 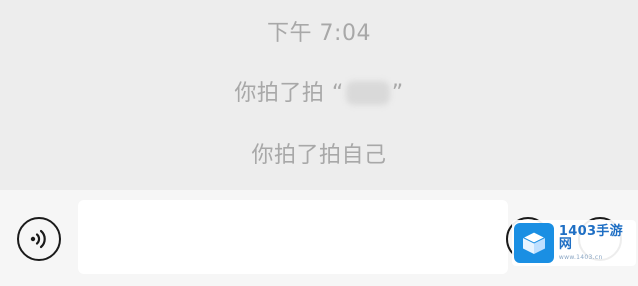 I want to click on cube-logo-icon, so click(x=534, y=243).